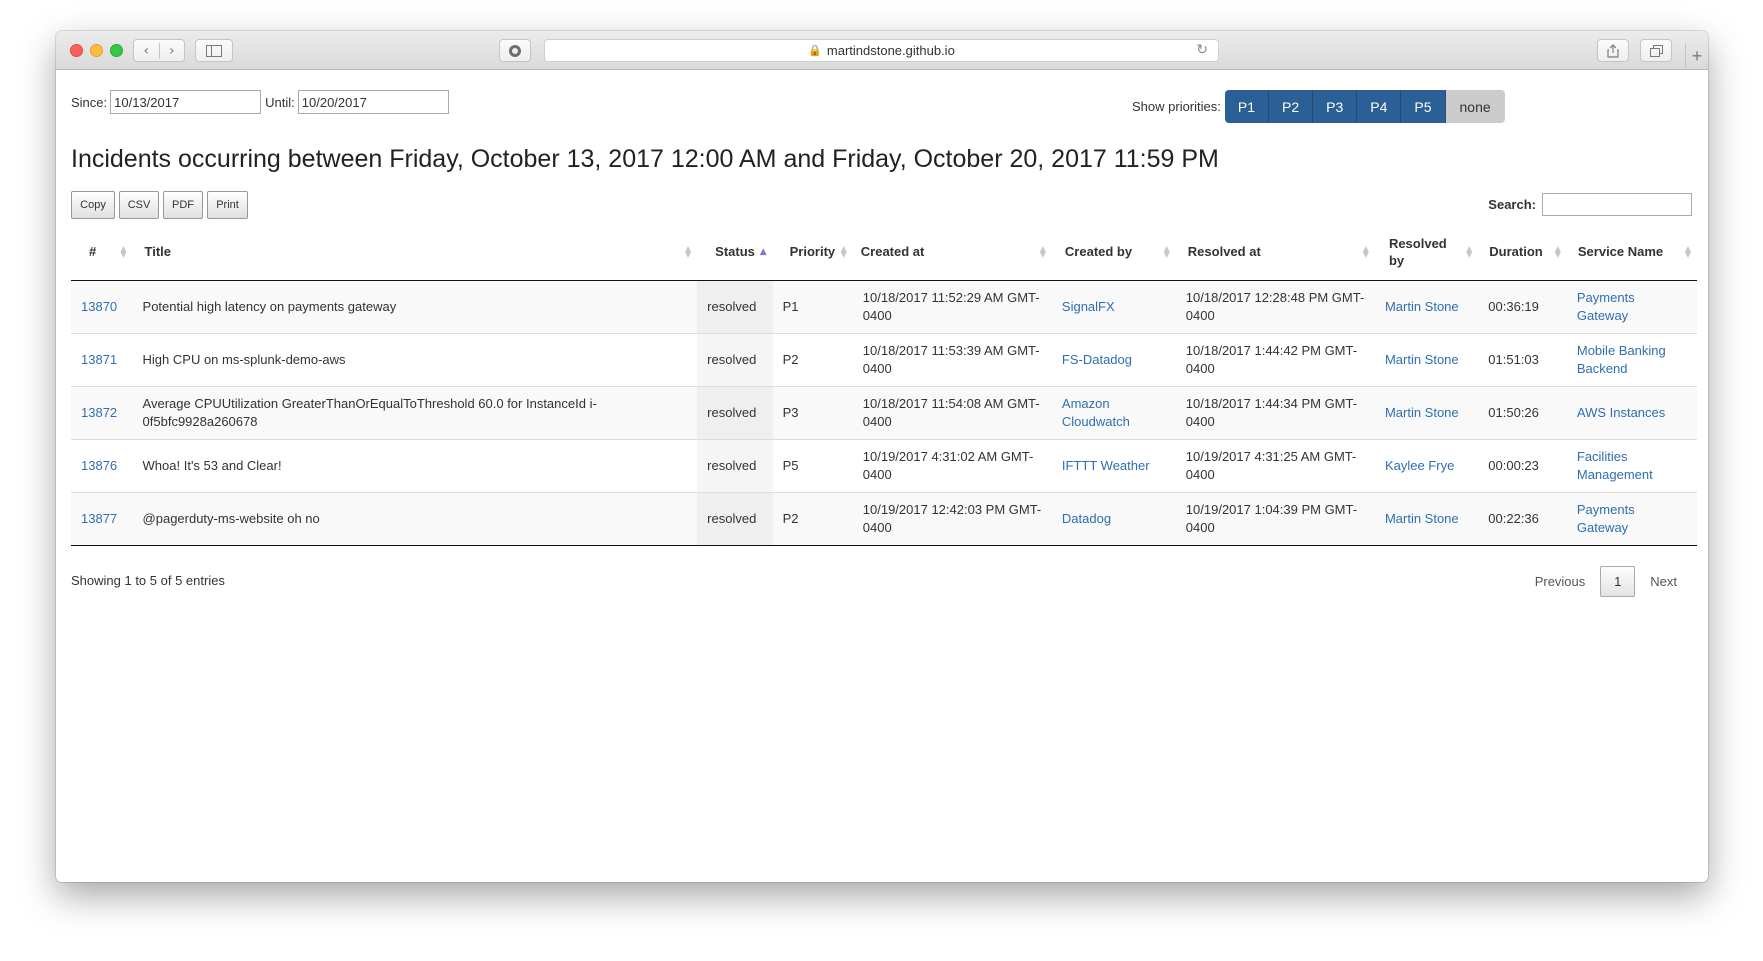  Describe the element at coordinates (1475, 106) in the screenshot. I see `priority-none-button: none` at that location.